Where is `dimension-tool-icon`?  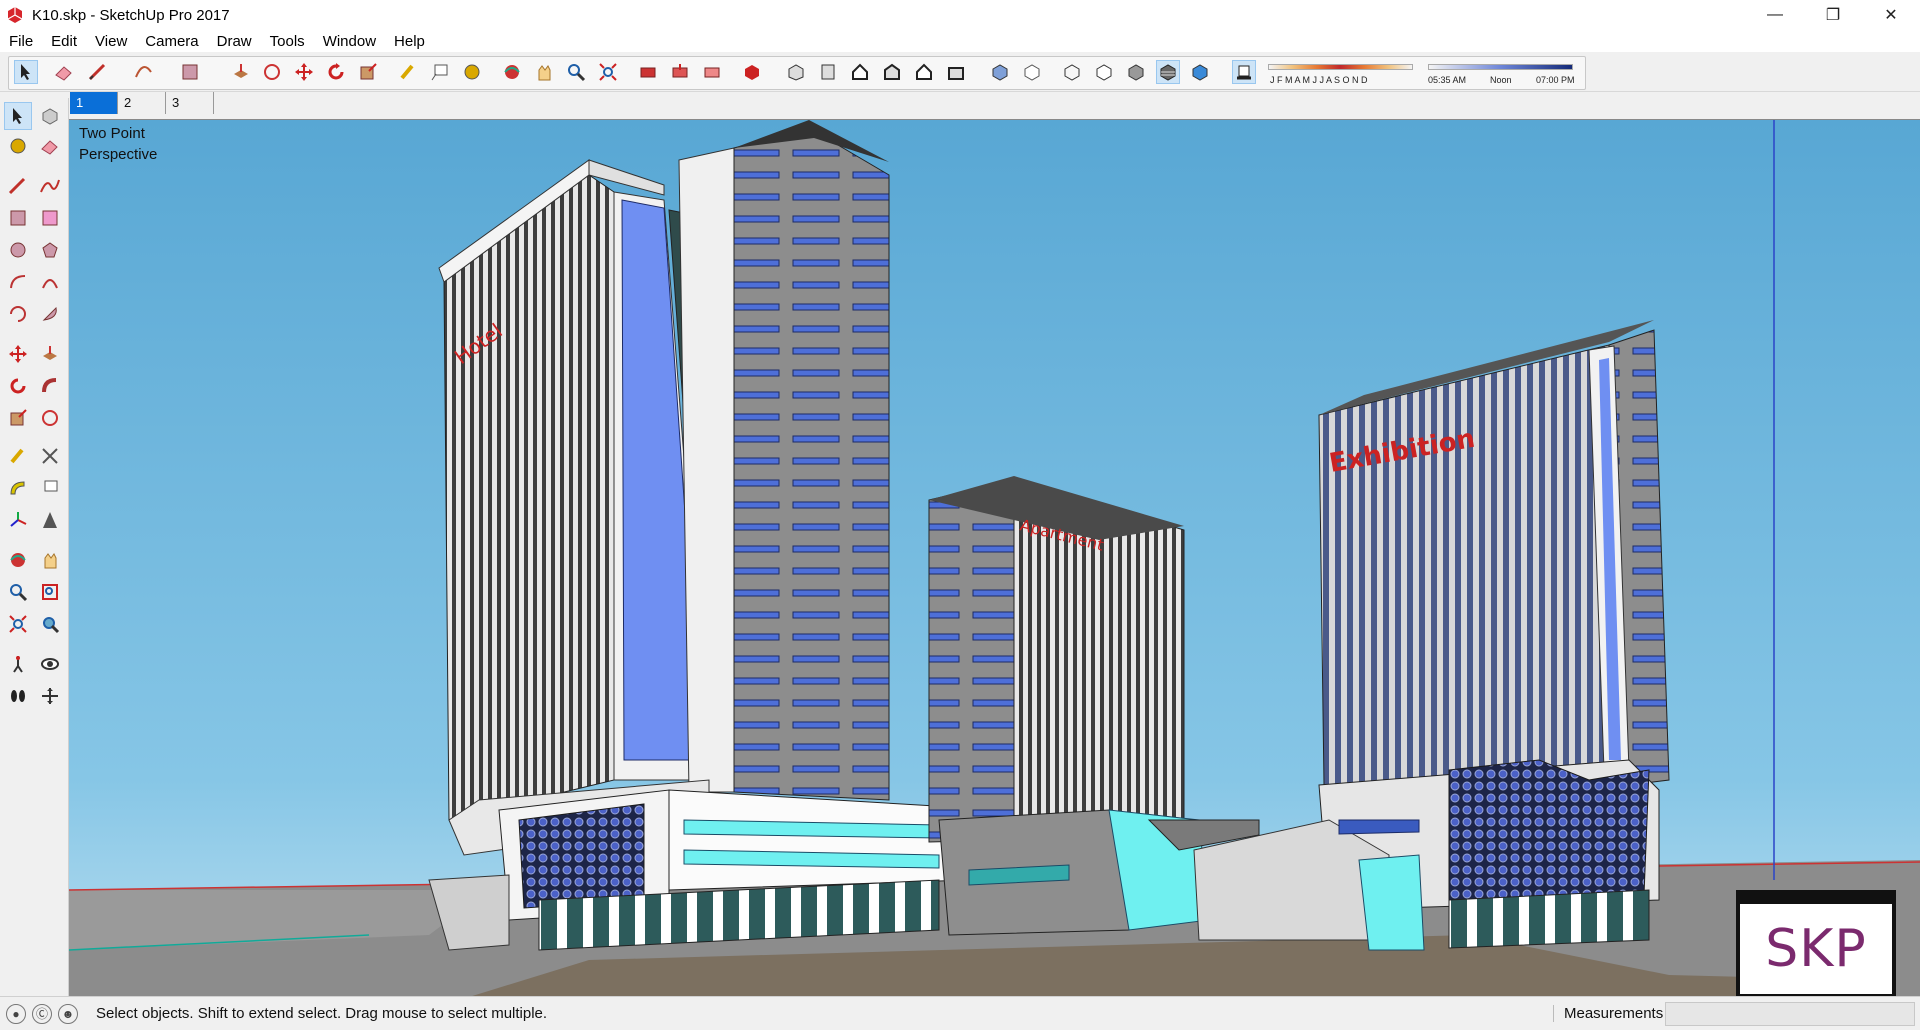 dimension-tool-icon is located at coordinates (50, 456).